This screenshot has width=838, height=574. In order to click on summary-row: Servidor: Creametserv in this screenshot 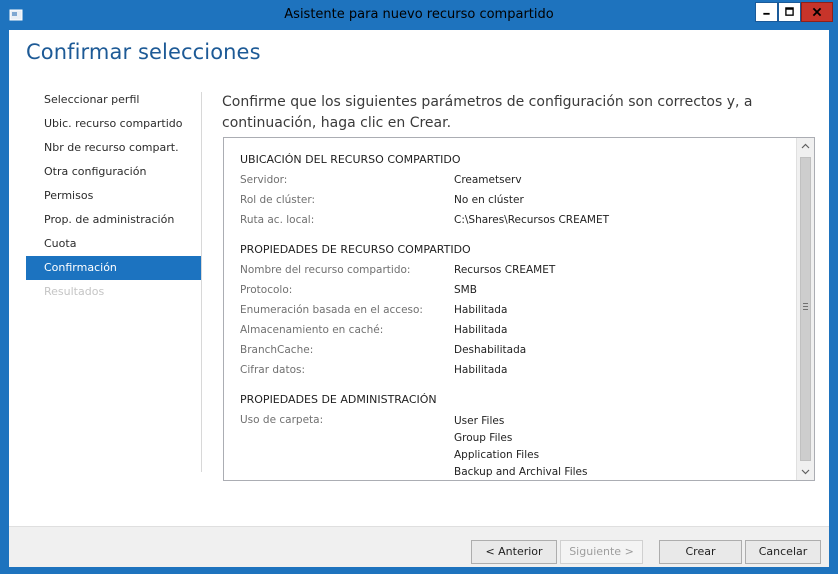, I will do `click(517, 180)`.